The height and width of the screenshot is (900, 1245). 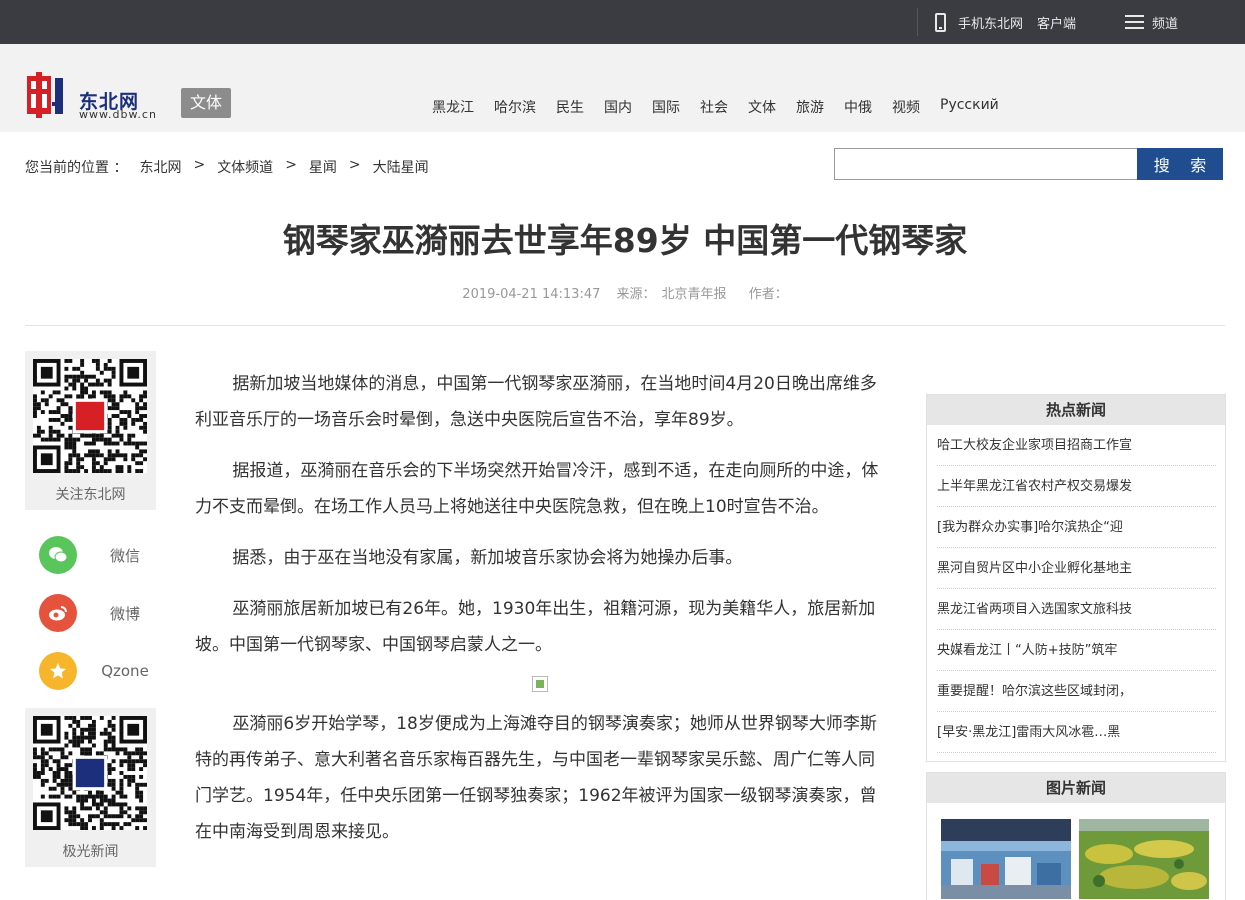 I want to click on title-divider, so click(x=625, y=325).